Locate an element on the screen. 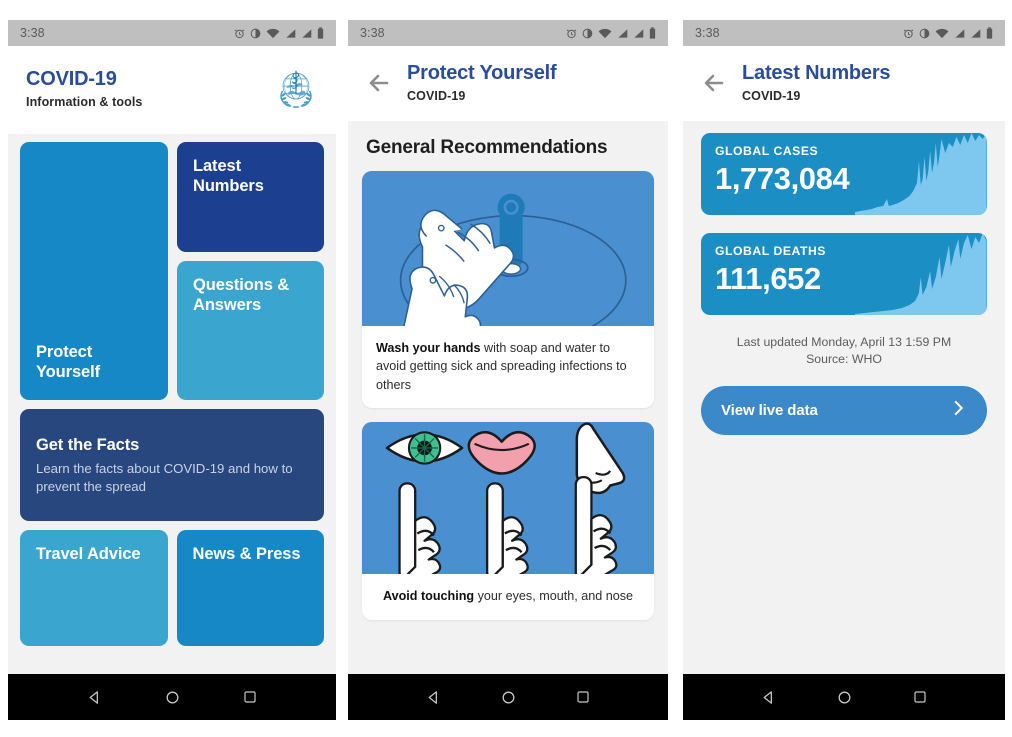 The width and height of the screenshot is (1012, 737). caption-rest: your eyes, mouth, and nose is located at coordinates (554, 596).